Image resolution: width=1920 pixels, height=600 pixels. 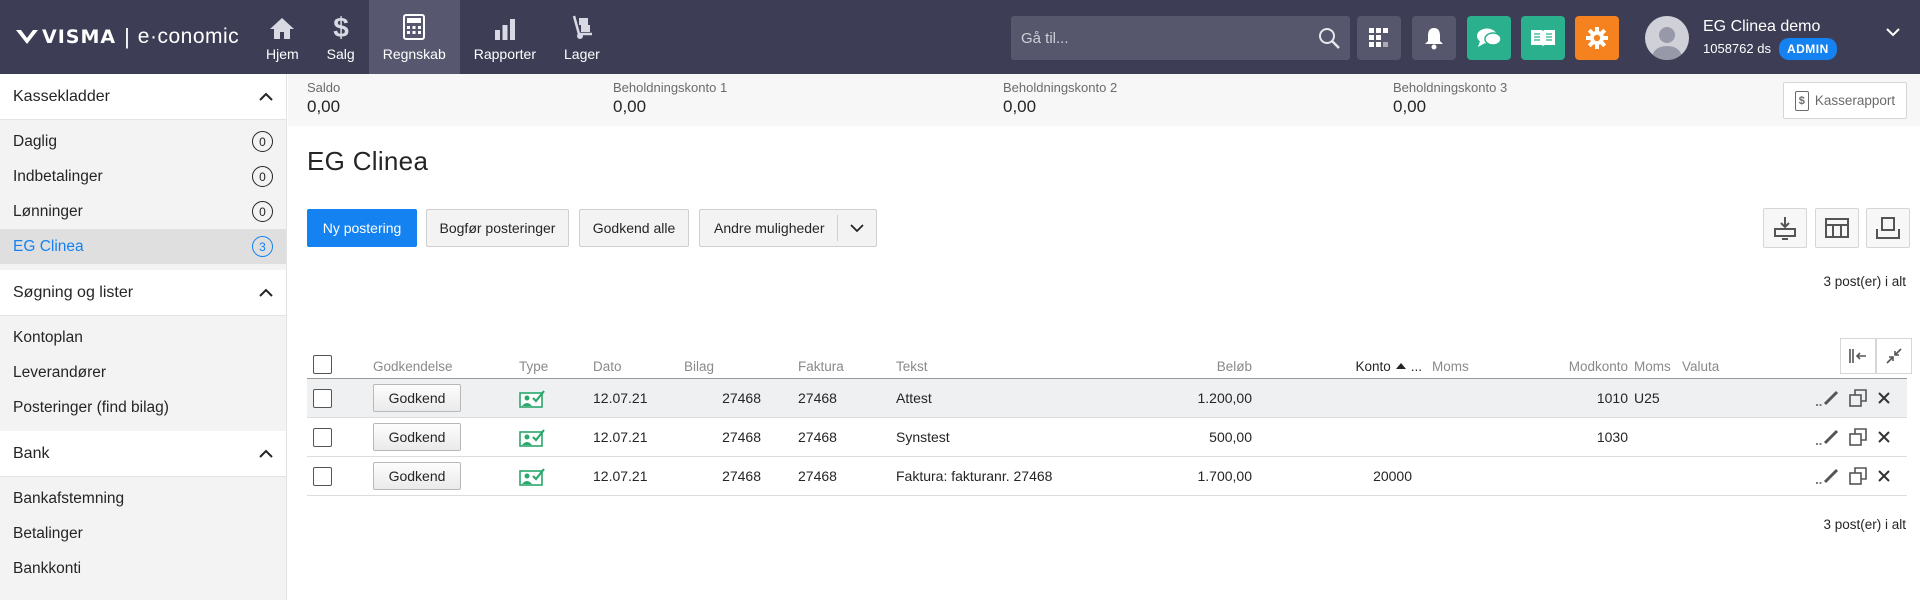 What do you see at coordinates (341, 37) in the screenshot?
I see `nav-item-salg: $ Salg` at bounding box center [341, 37].